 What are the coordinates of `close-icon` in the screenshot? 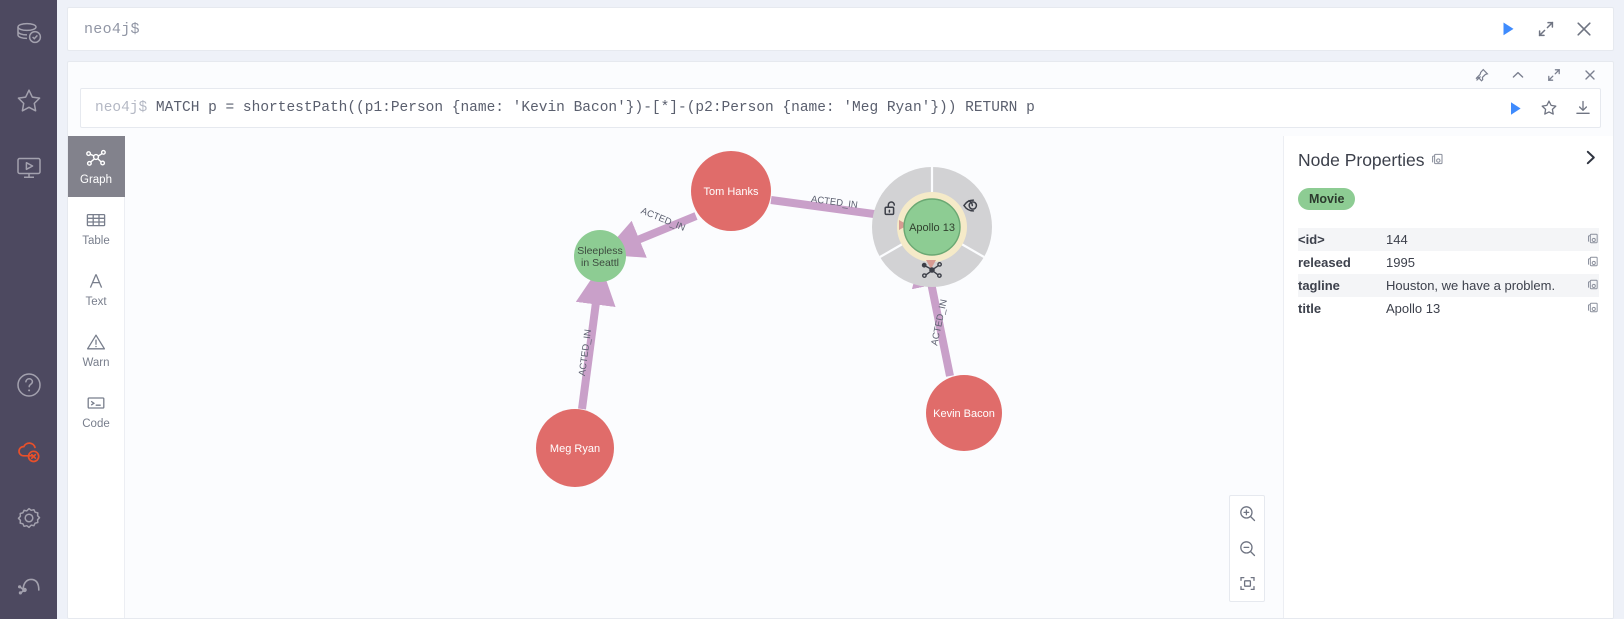 It's located at (1584, 29).